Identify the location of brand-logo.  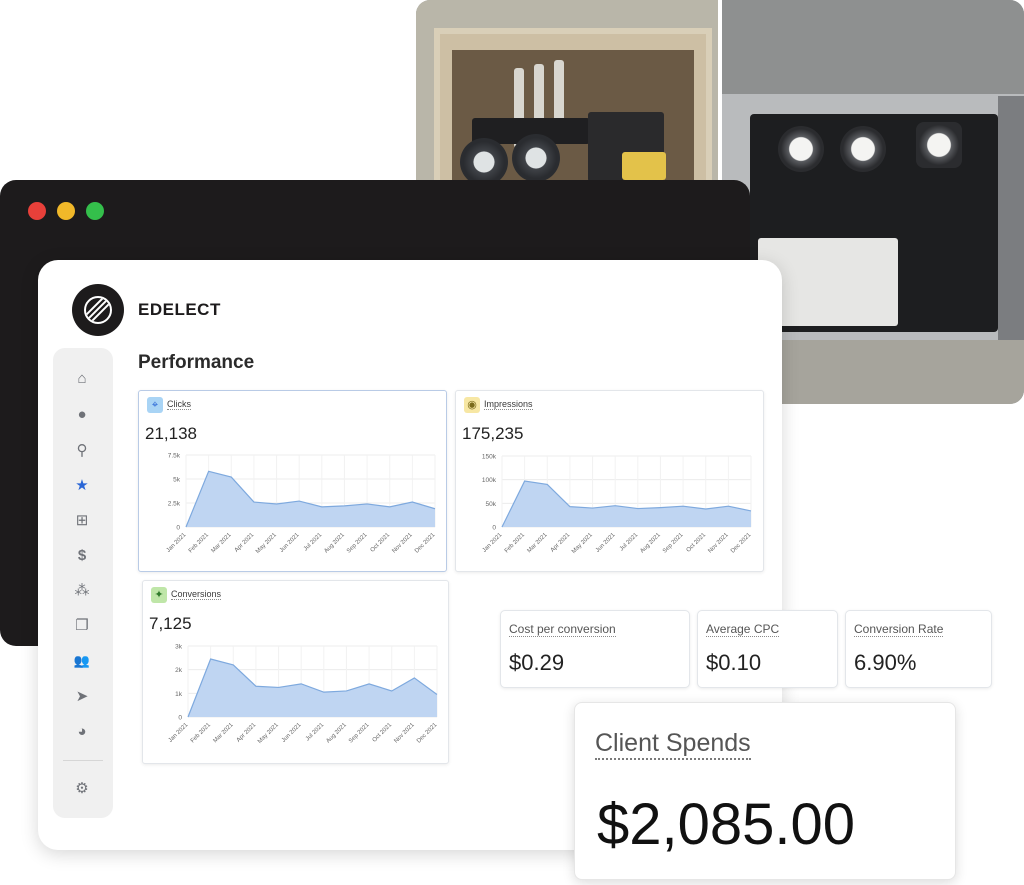
(98, 310).